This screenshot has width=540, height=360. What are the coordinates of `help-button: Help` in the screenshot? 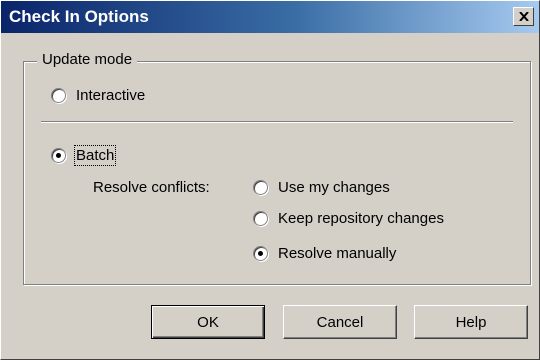 It's located at (471, 322).